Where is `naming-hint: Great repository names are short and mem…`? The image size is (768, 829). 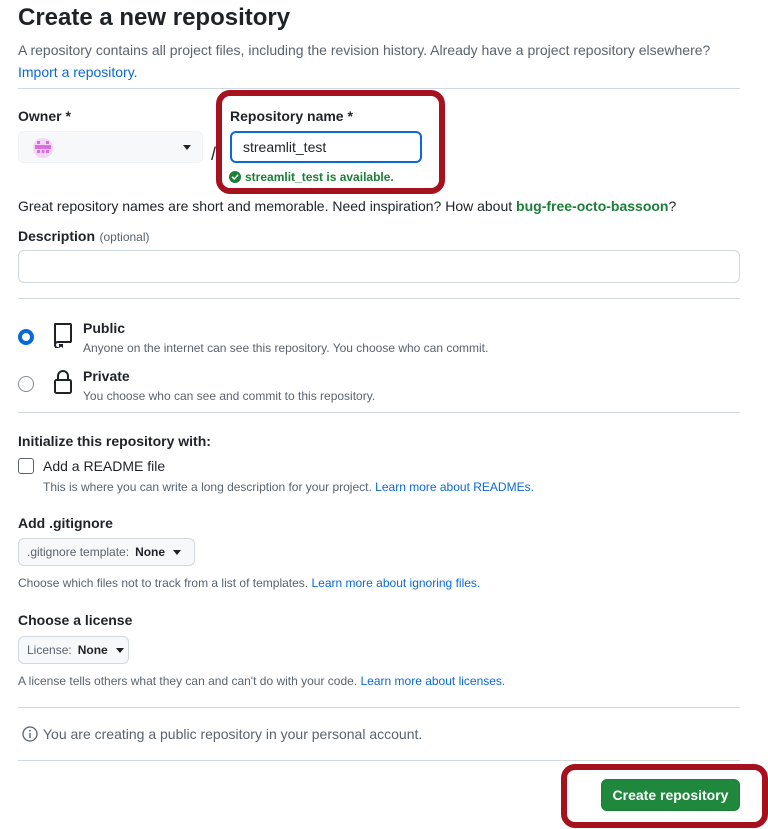
naming-hint: Great repository names are short and mem… is located at coordinates (347, 206).